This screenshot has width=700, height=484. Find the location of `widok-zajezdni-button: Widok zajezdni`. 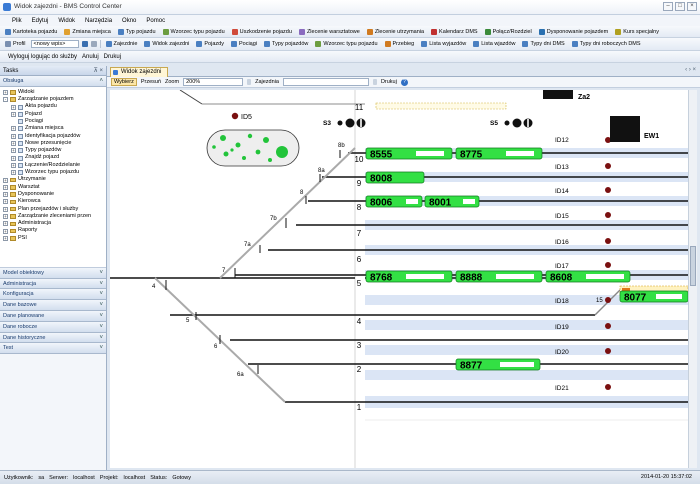

widok-zajezdni-button: Widok zajezdni is located at coordinates (166, 44).